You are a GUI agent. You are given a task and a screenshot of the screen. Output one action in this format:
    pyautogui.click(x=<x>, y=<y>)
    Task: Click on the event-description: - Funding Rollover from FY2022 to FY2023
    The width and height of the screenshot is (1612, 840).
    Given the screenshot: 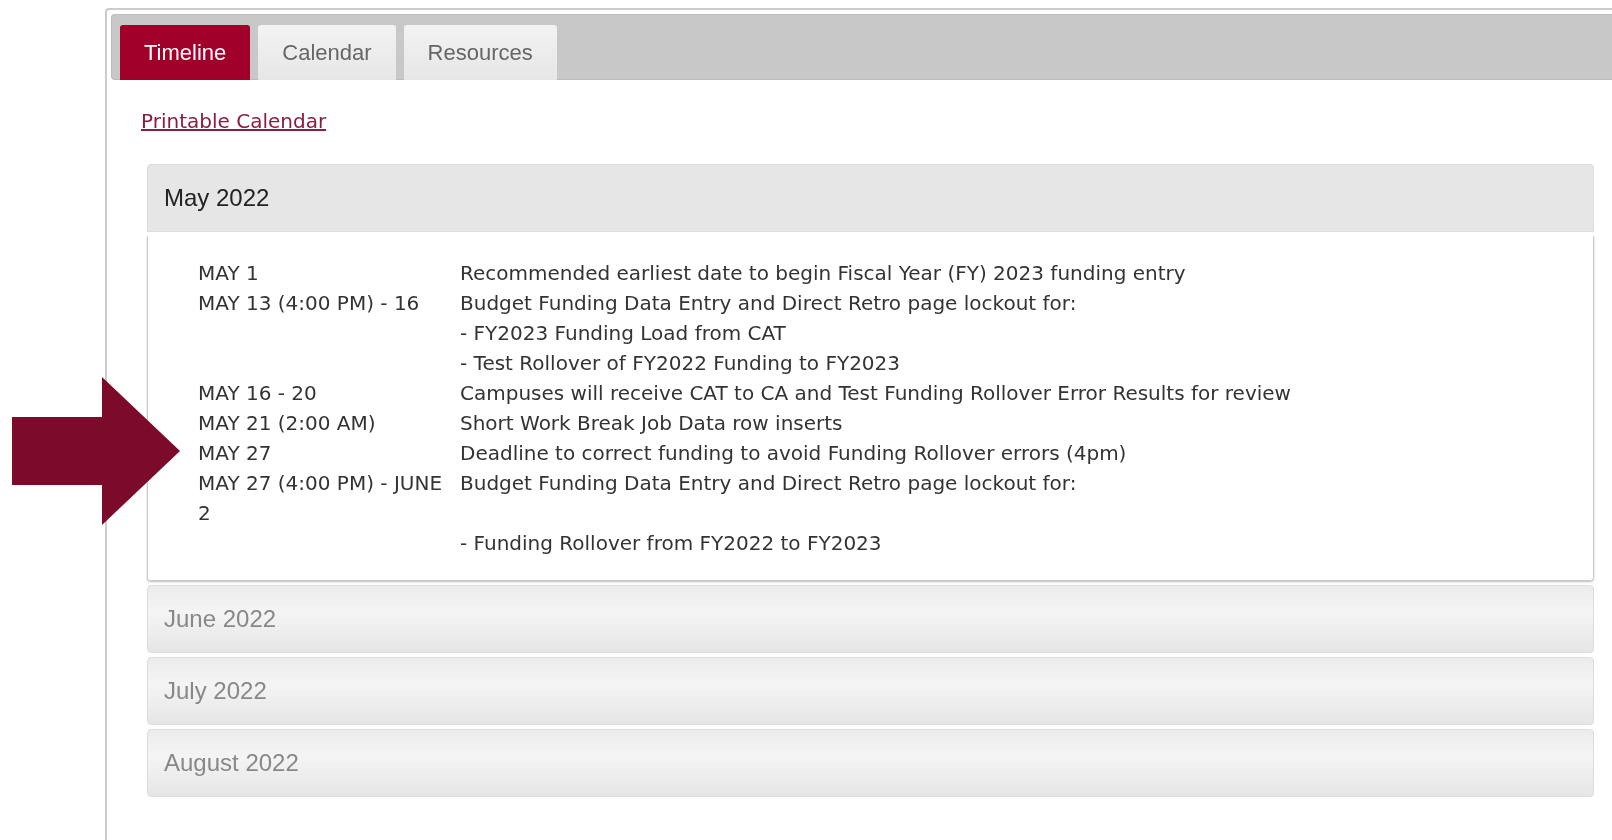 What is the action you would take?
    pyautogui.click(x=671, y=543)
    